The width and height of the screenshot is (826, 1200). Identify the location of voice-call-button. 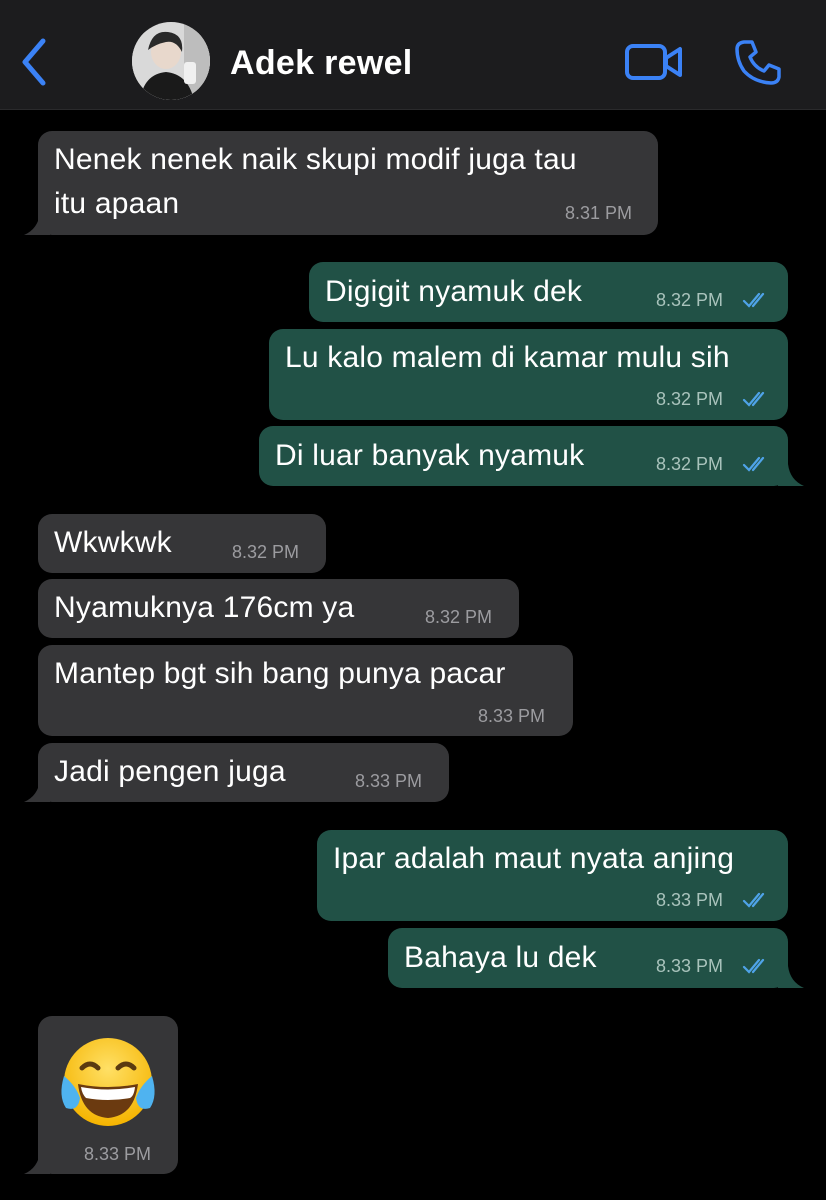
(759, 62).